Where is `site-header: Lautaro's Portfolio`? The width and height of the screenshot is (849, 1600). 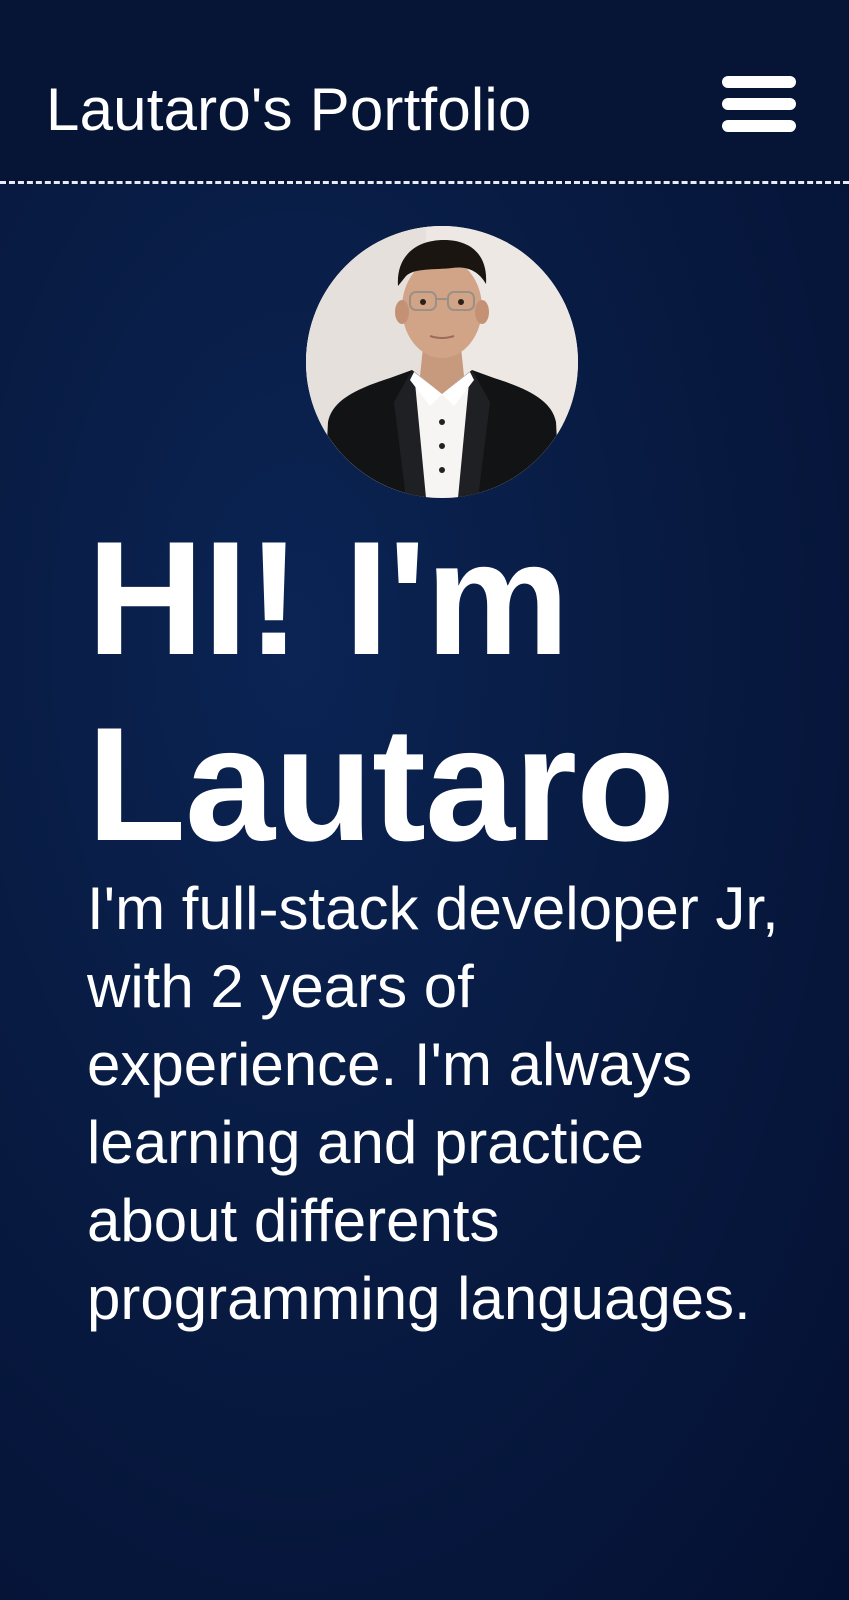 site-header: Lautaro's Portfolio is located at coordinates (424, 92).